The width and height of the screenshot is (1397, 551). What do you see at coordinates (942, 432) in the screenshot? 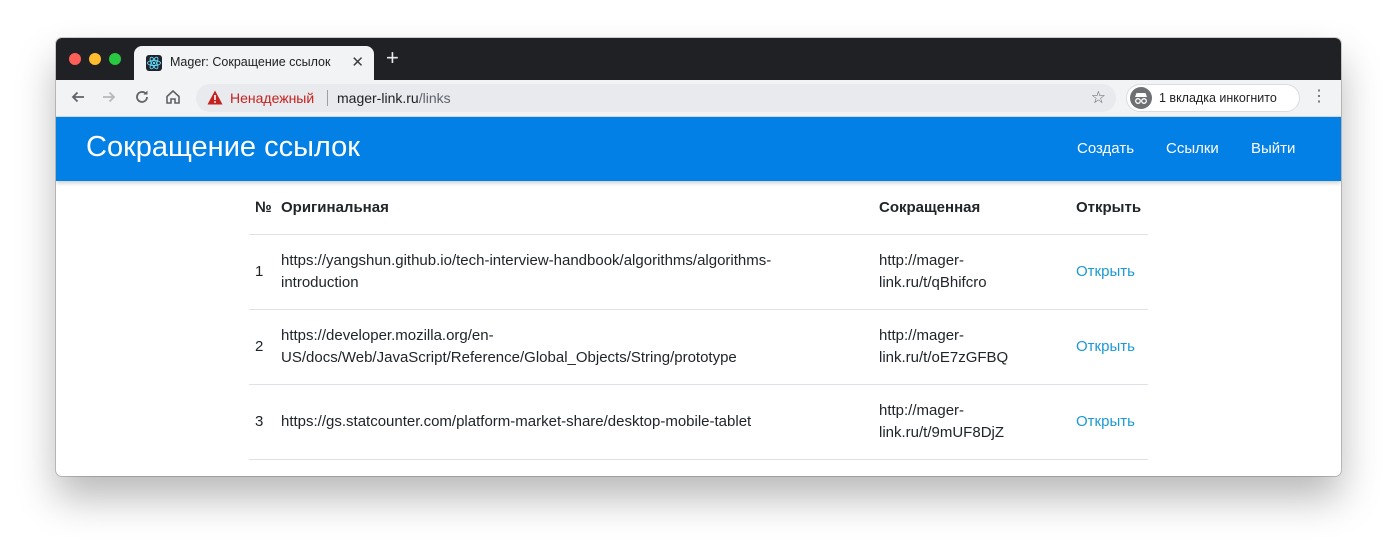
I see `short-url-line: link.ru/t/9mUF8DjZ` at bounding box center [942, 432].